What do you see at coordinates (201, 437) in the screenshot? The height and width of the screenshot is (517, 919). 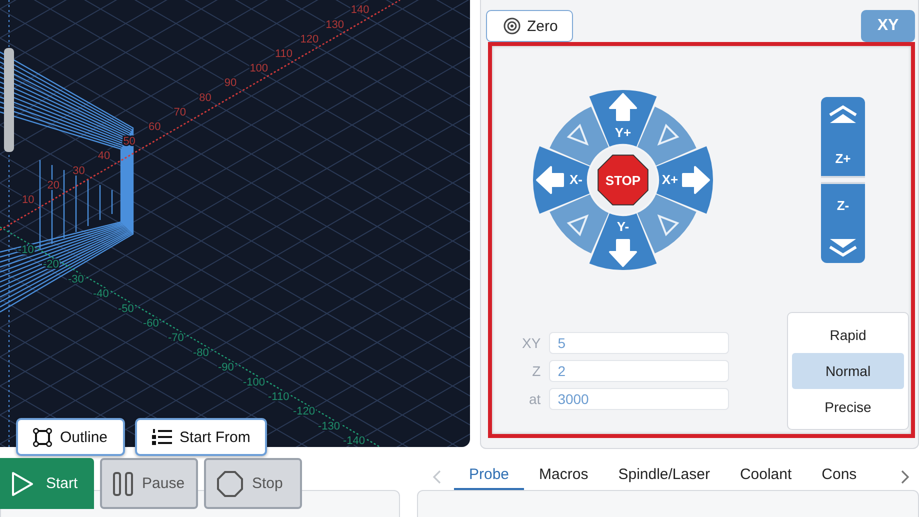 I see `start-from-button: Start From` at bounding box center [201, 437].